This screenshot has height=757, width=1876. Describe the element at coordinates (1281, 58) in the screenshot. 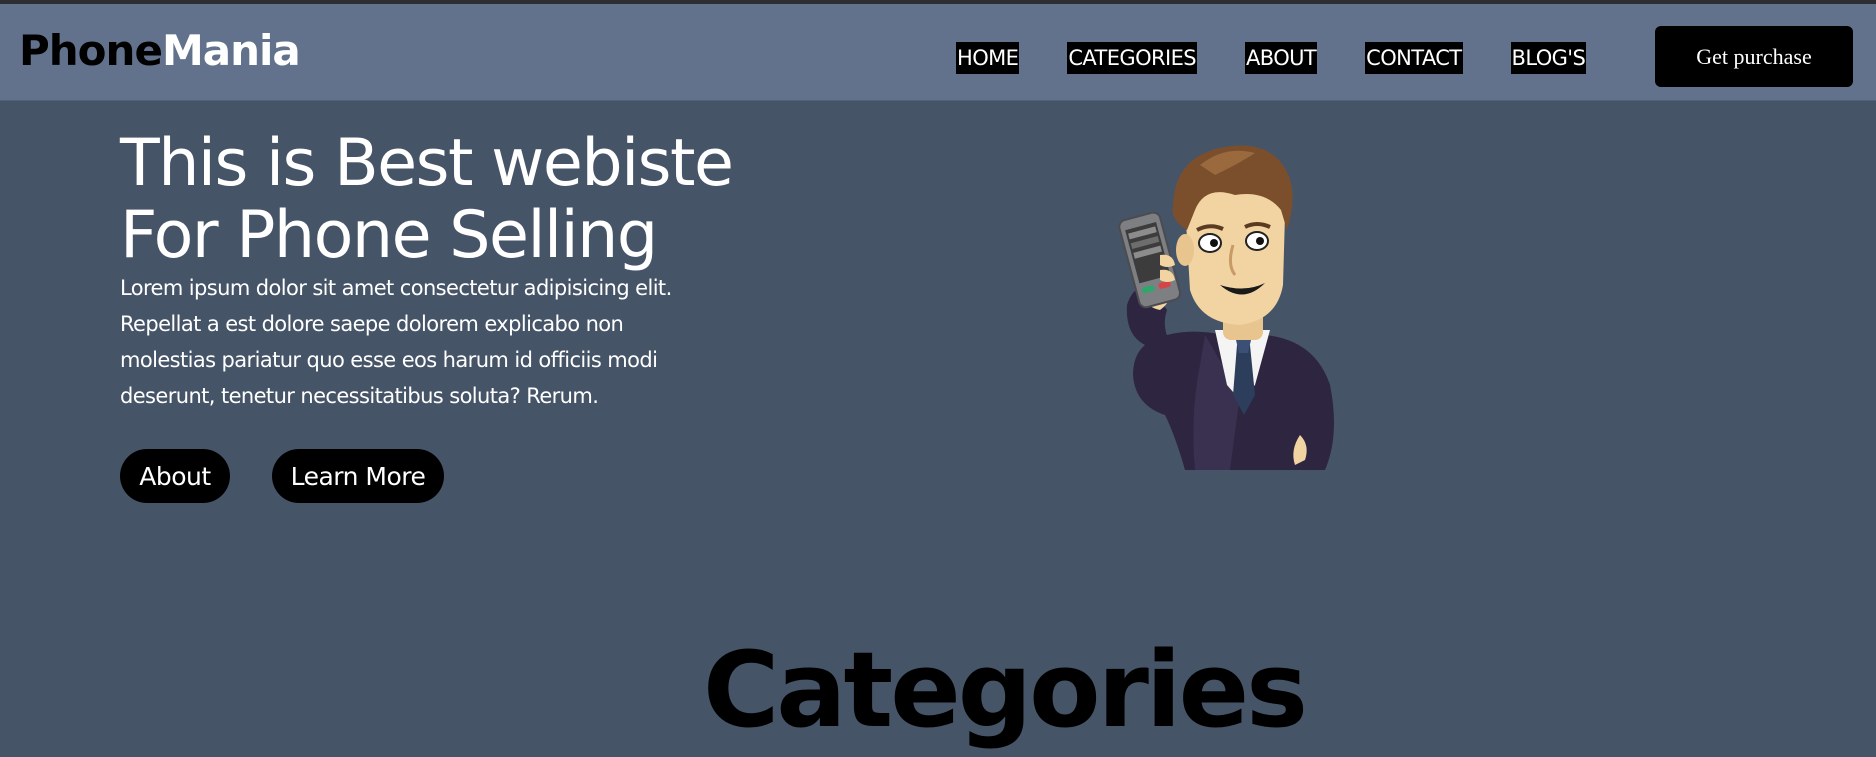

I see `nav-about: ABOUT` at that location.